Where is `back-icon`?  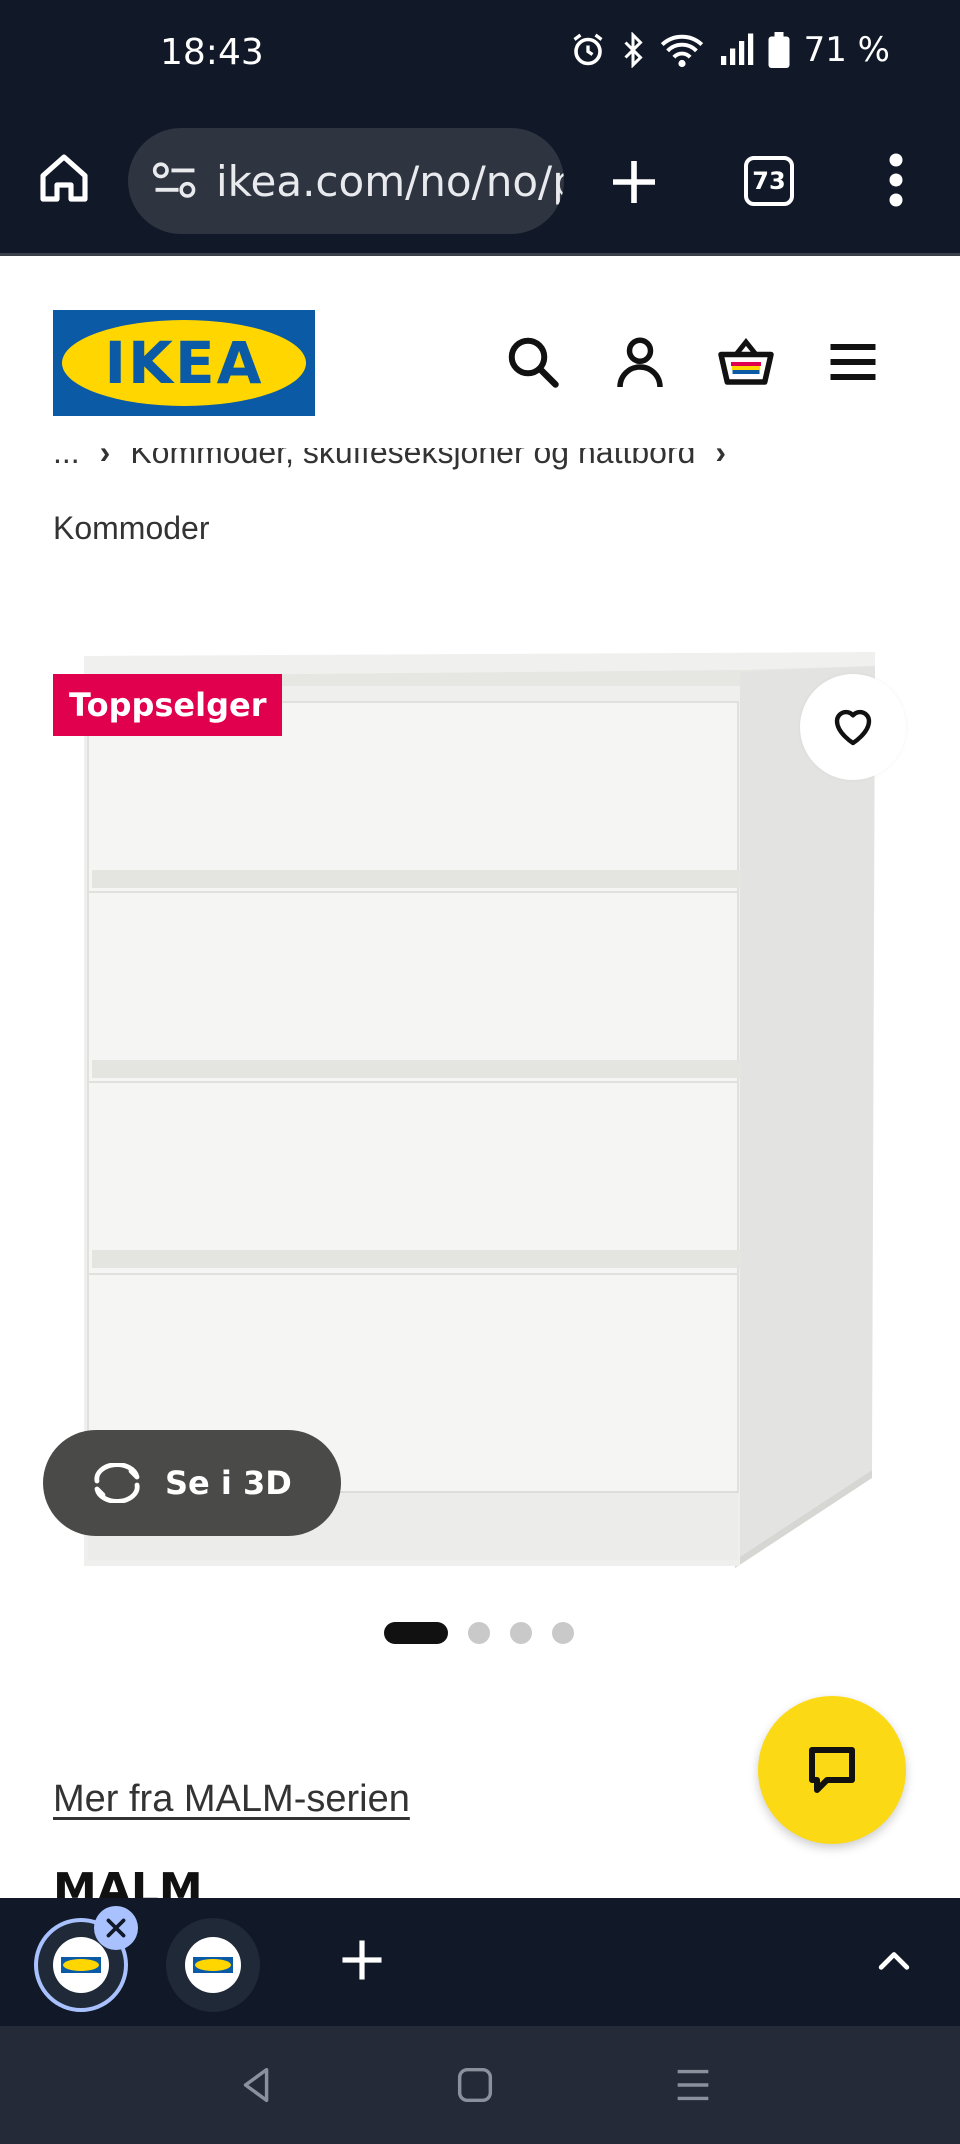
back-icon is located at coordinates (257, 2085).